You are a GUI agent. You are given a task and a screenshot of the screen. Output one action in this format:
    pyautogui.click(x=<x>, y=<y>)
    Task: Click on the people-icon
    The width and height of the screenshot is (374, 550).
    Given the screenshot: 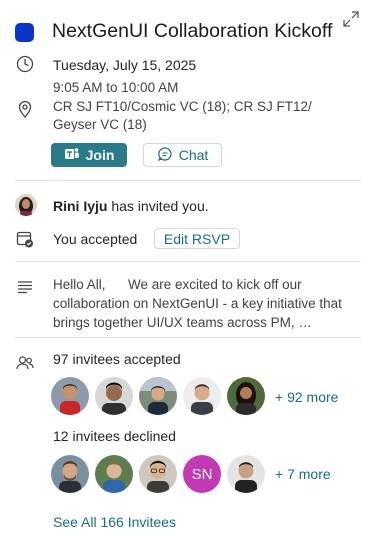 What is the action you would take?
    pyautogui.click(x=25, y=363)
    